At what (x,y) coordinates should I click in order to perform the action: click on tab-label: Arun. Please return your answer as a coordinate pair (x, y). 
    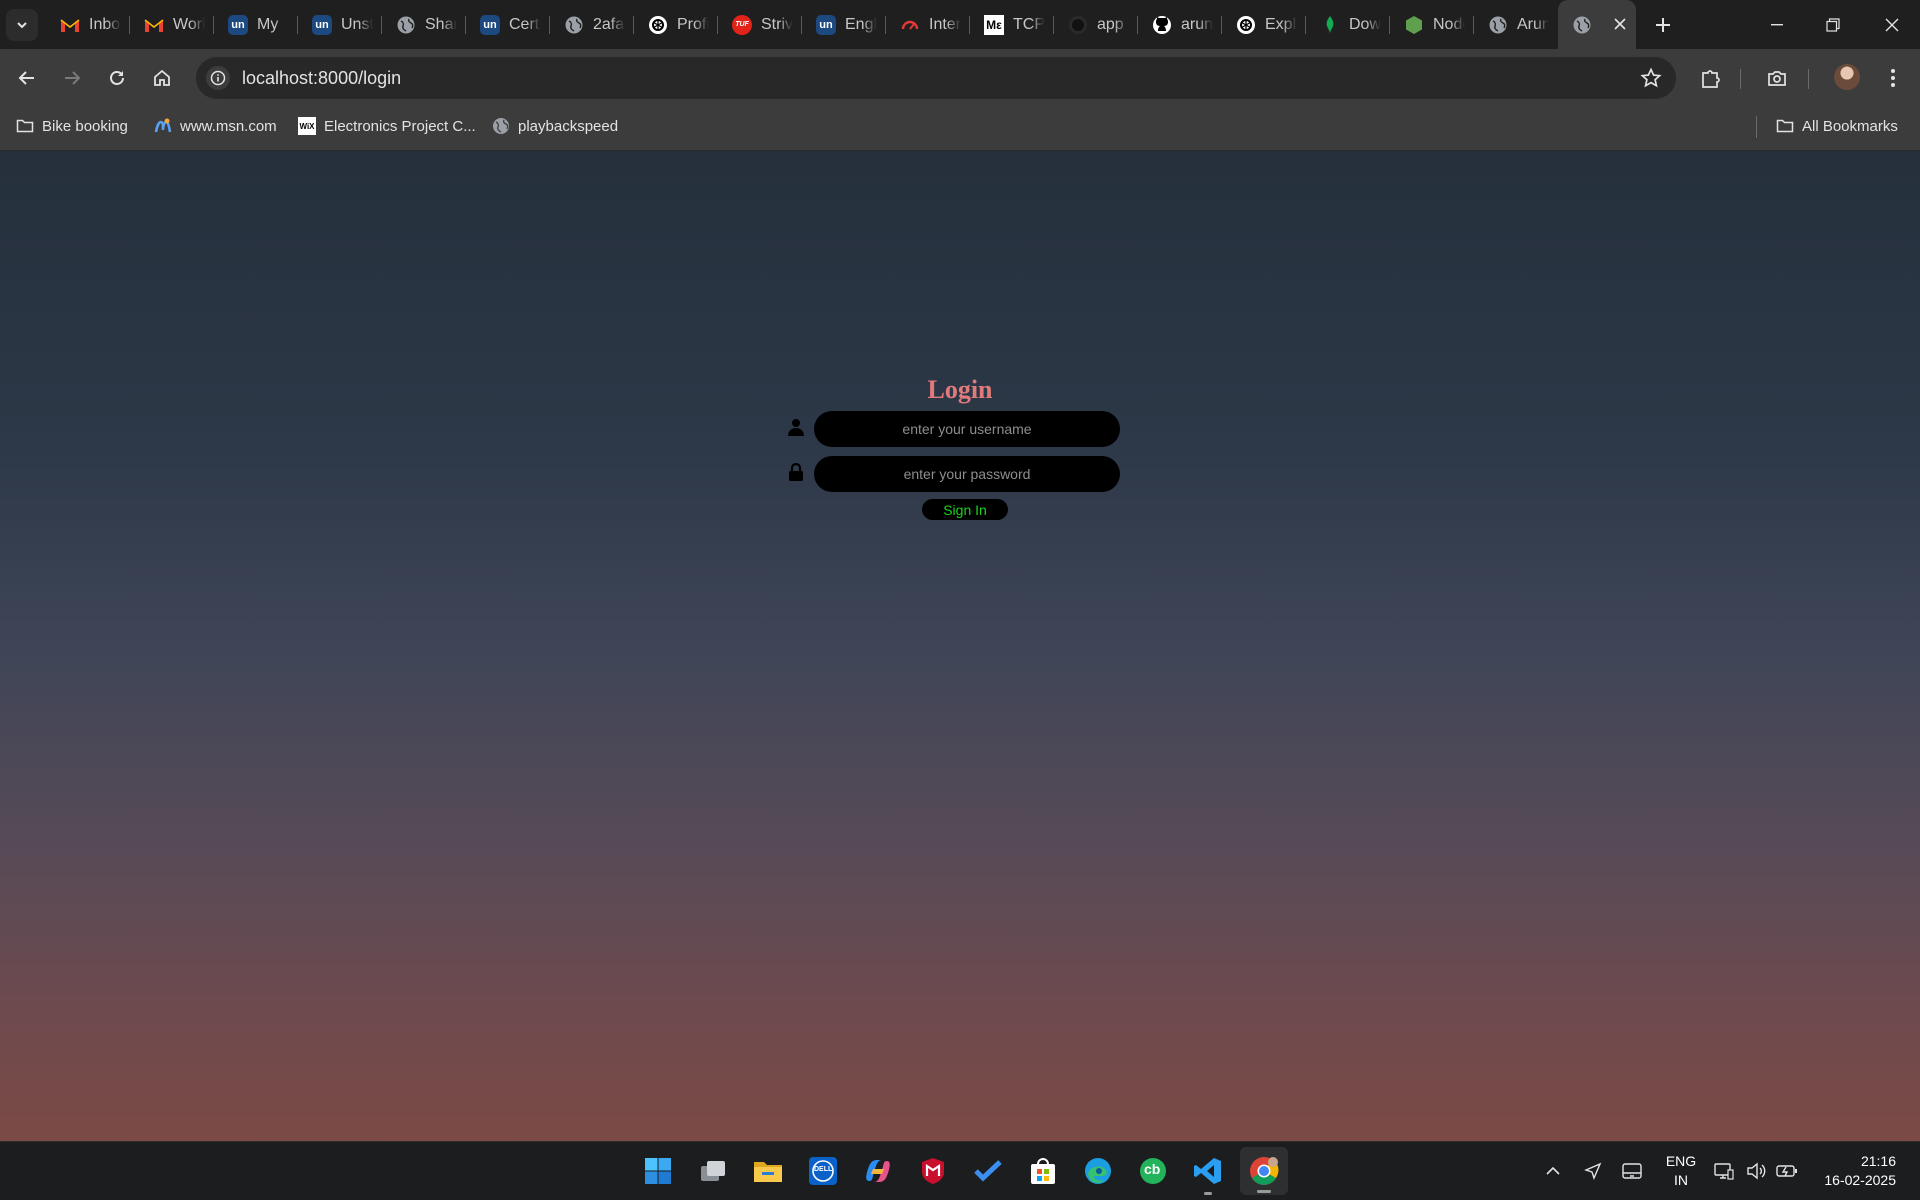
    Looking at the image, I should click on (1533, 24).